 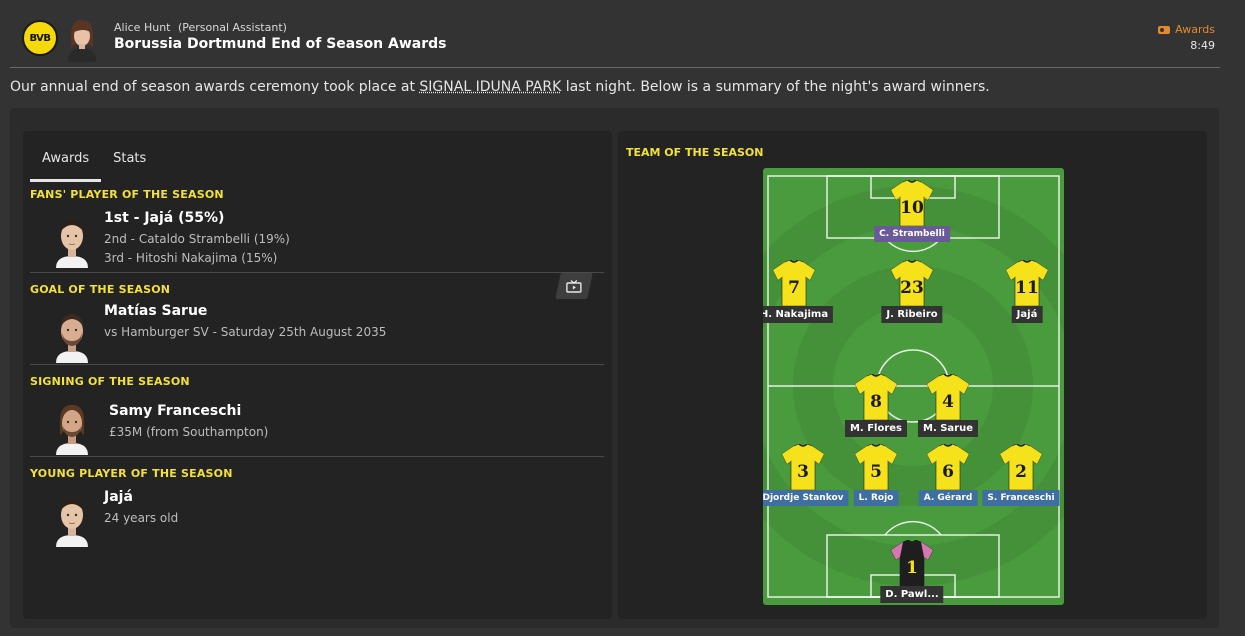 I want to click on shirt-number: 5, so click(x=876, y=472).